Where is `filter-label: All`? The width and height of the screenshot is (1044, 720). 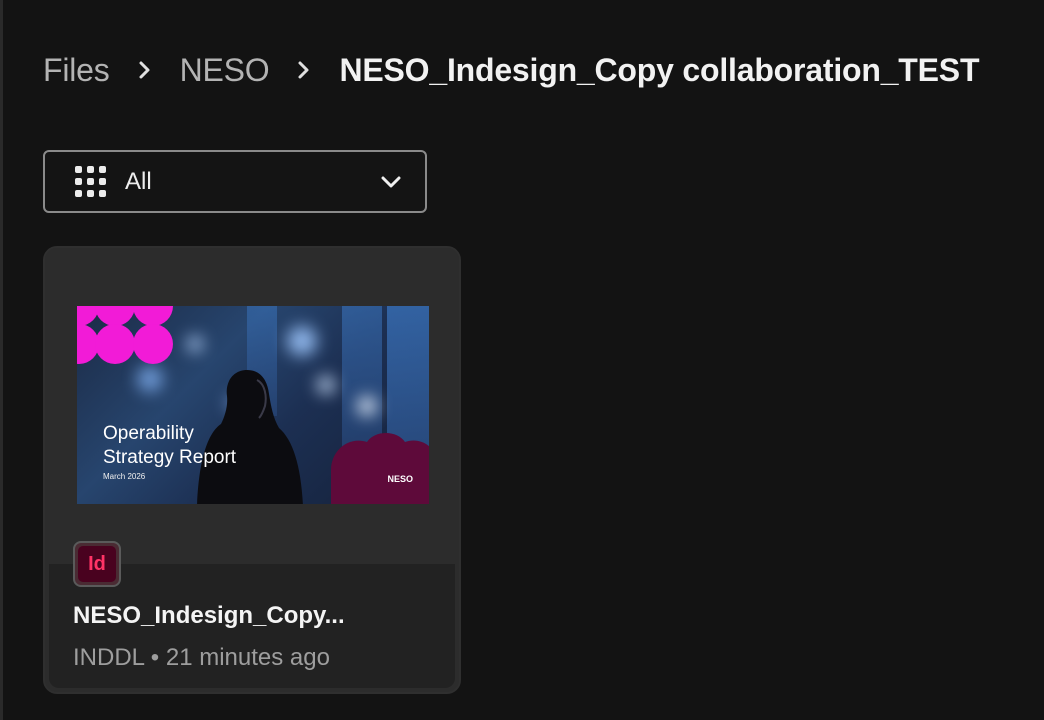 filter-label: All is located at coordinates (138, 181).